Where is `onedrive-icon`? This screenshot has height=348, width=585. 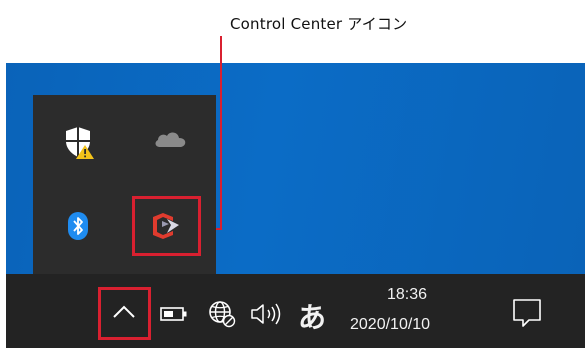
onedrive-icon is located at coordinates (170, 139).